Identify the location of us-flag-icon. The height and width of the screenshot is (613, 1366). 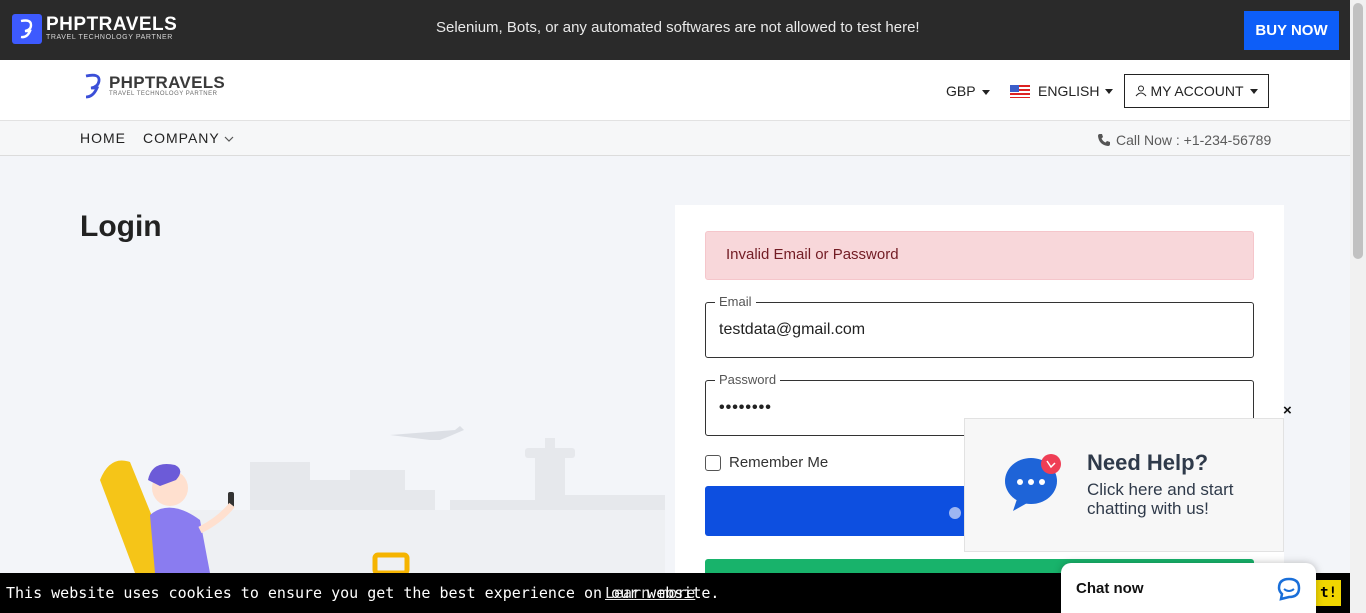
(1020, 91).